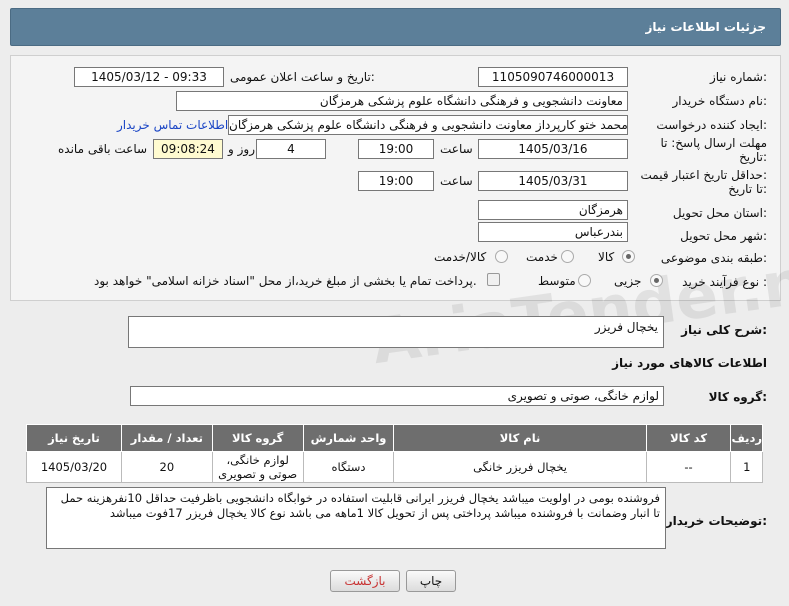  What do you see at coordinates (74, 438) in the screenshot?
I see `col-date: تاریخ نیاز` at bounding box center [74, 438].